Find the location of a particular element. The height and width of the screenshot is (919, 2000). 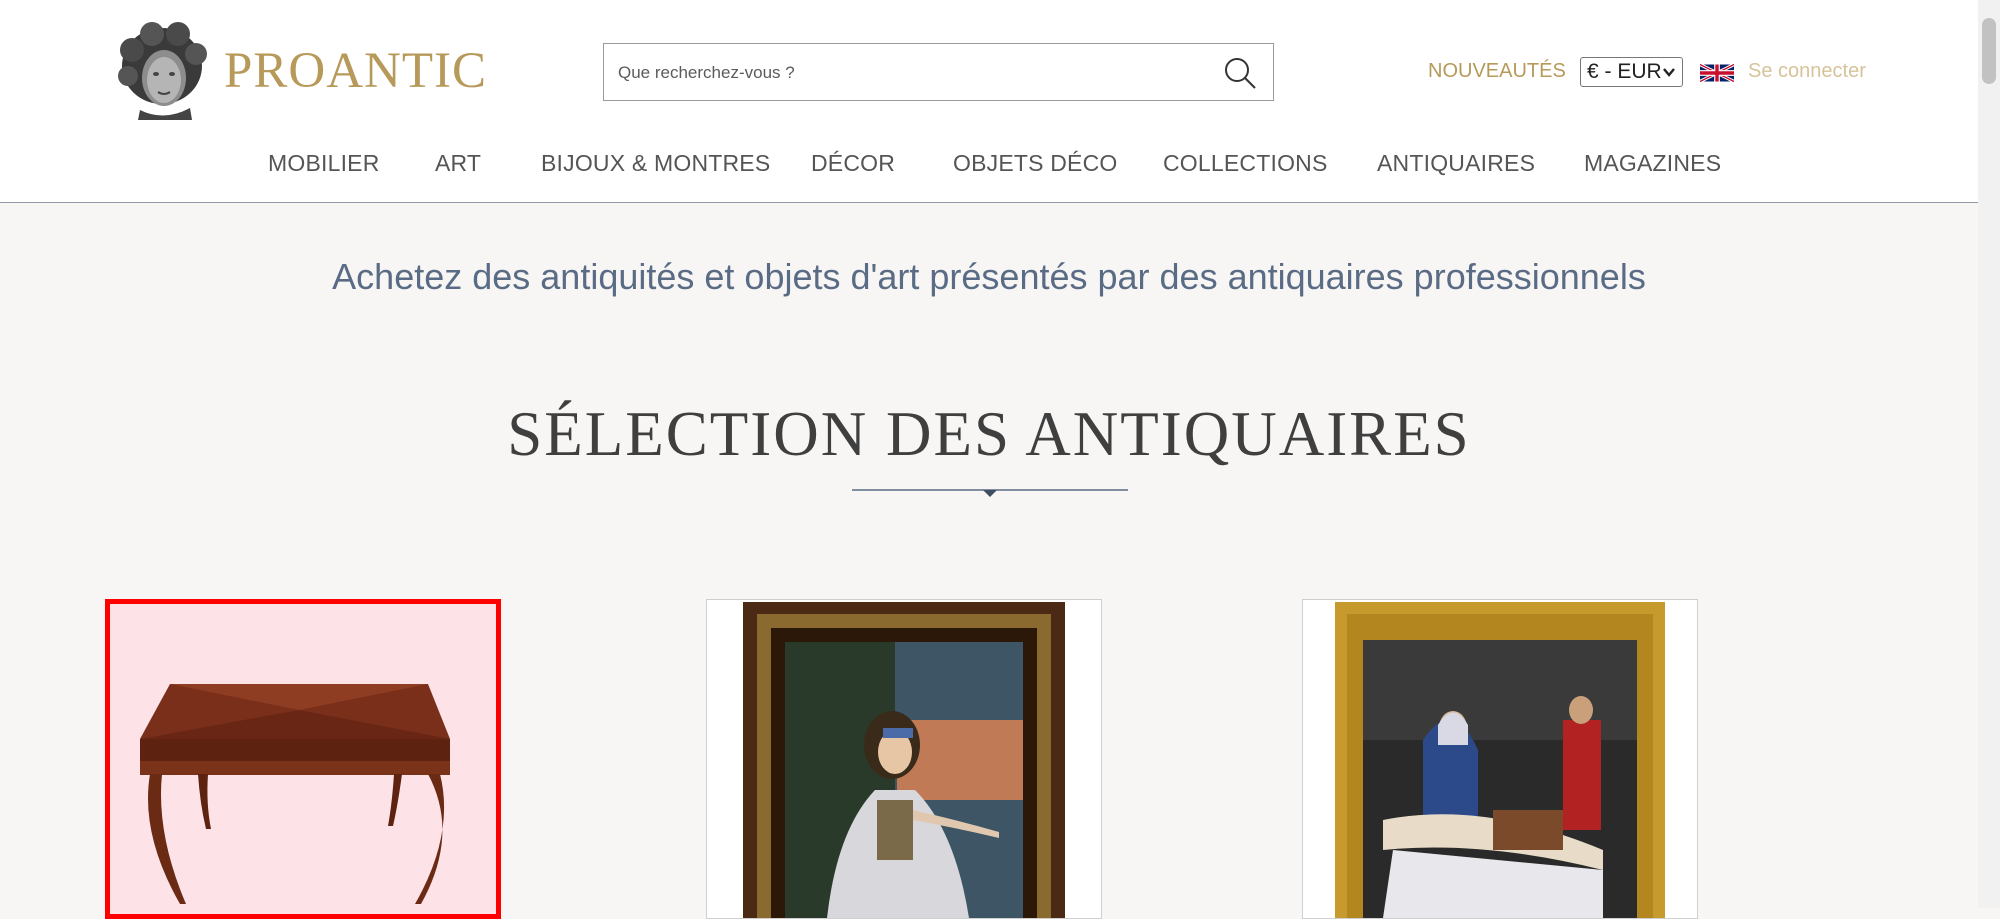

search-icon is located at coordinates (1240, 73).